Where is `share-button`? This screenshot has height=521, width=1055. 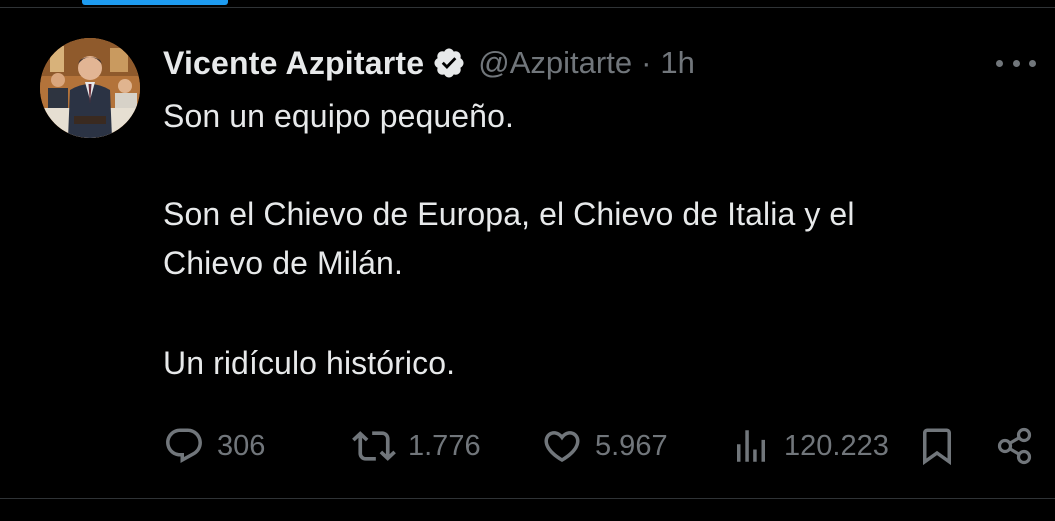
share-button is located at coordinates (1015, 446).